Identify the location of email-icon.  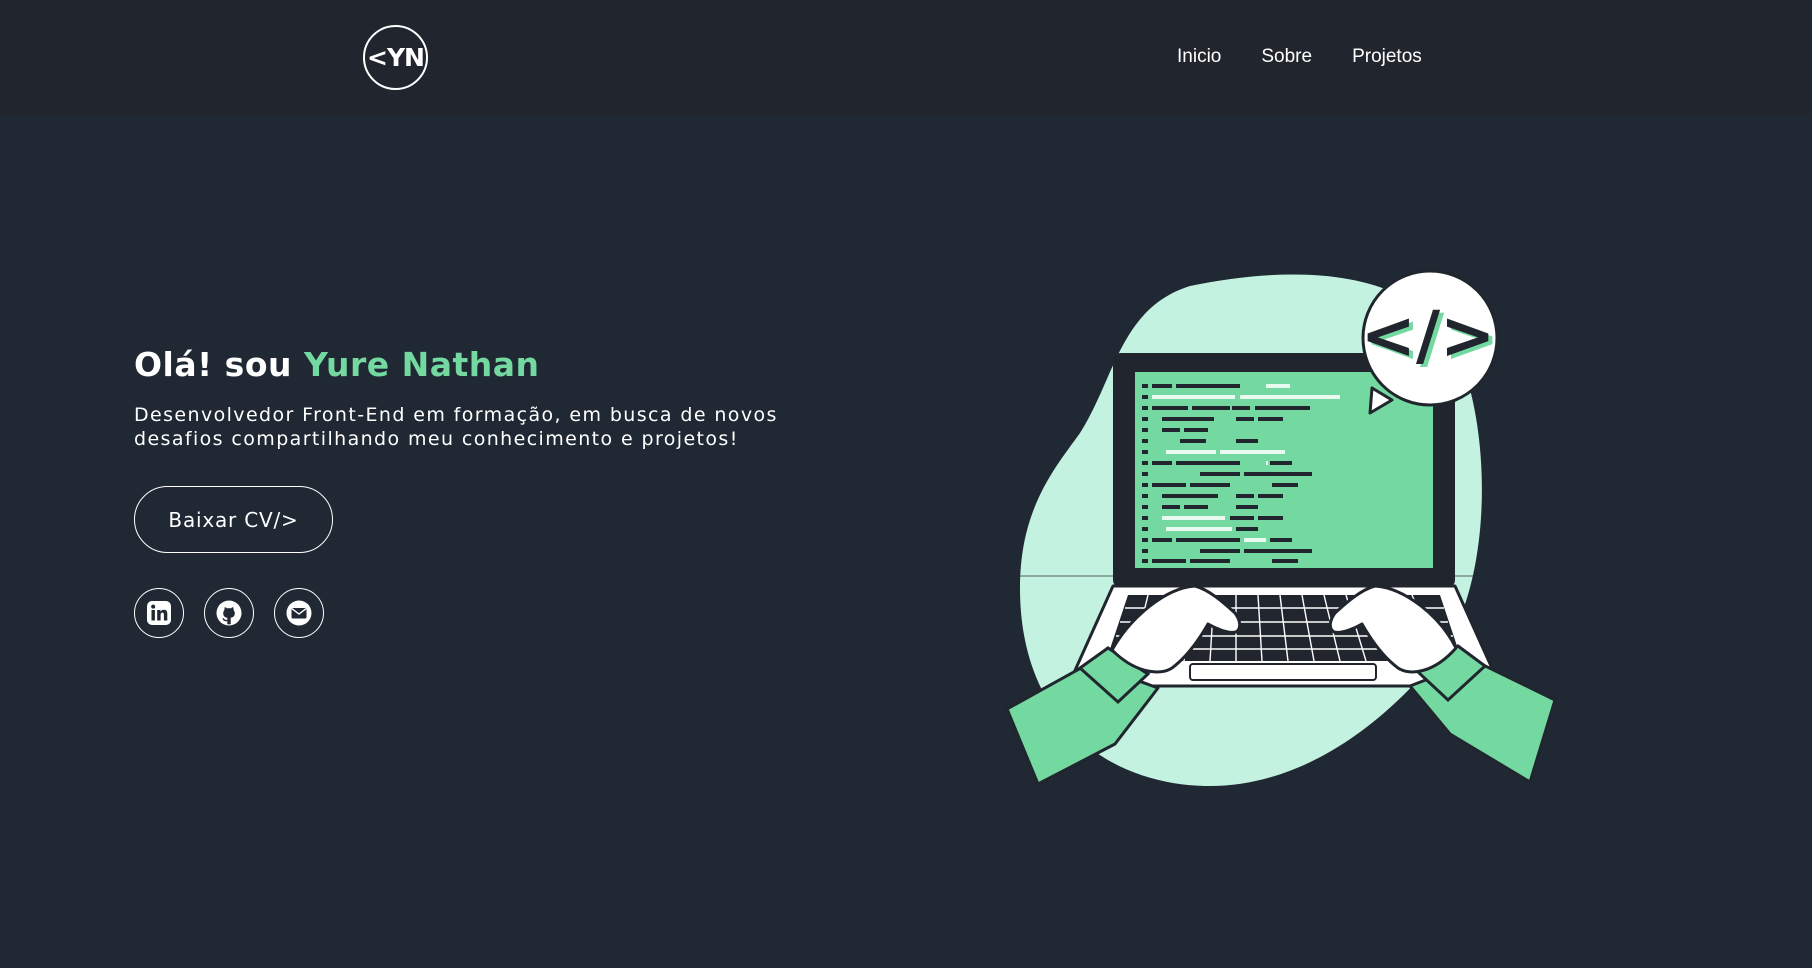
(299, 613).